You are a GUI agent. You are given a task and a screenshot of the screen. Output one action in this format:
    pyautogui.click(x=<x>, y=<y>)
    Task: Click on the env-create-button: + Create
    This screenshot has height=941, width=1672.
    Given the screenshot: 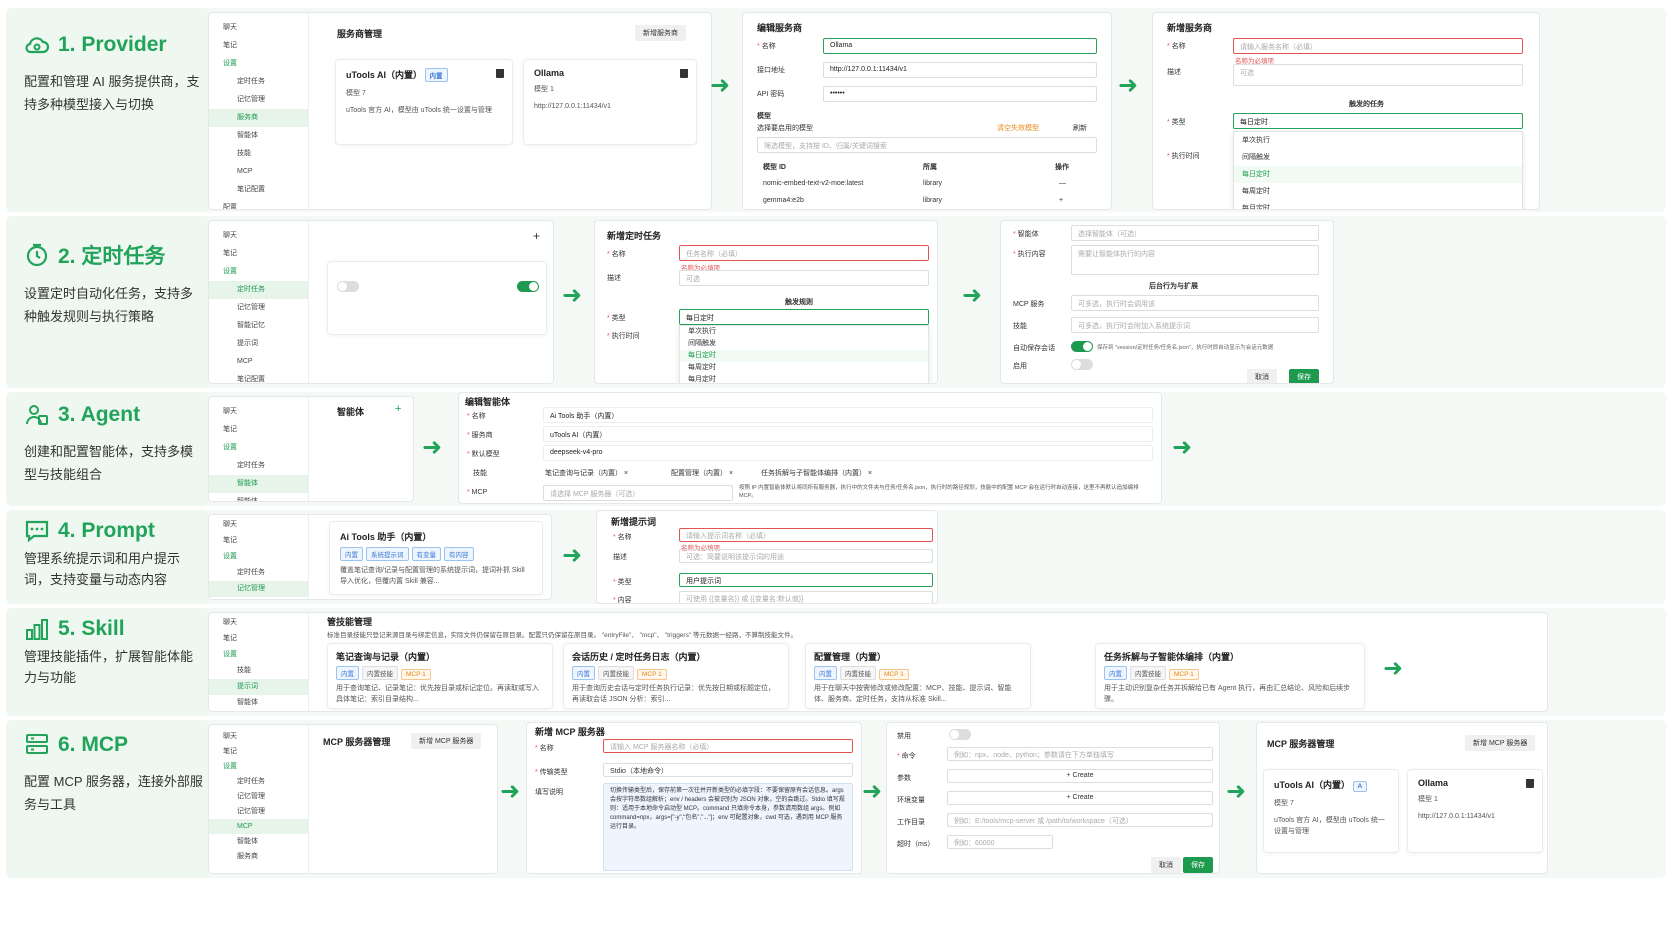 What is the action you would take?
    pyautogui.click(x=1080, y=798)
    